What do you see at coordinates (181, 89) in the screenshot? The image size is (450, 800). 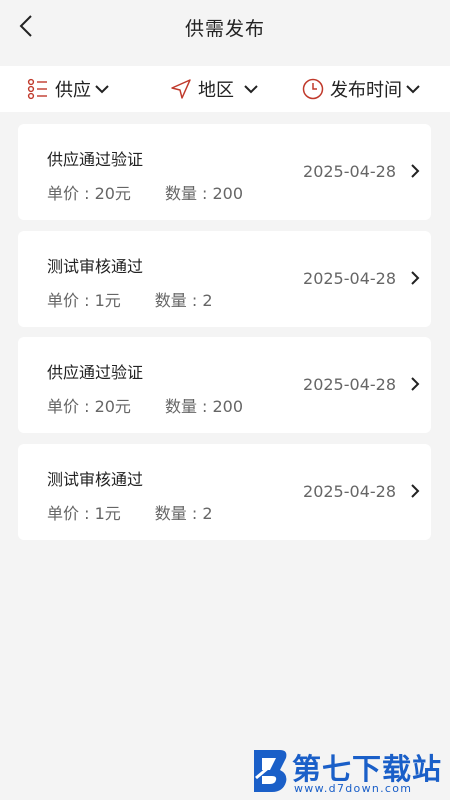 I see `location-arrow-icon` at bounding box center [181, 89].